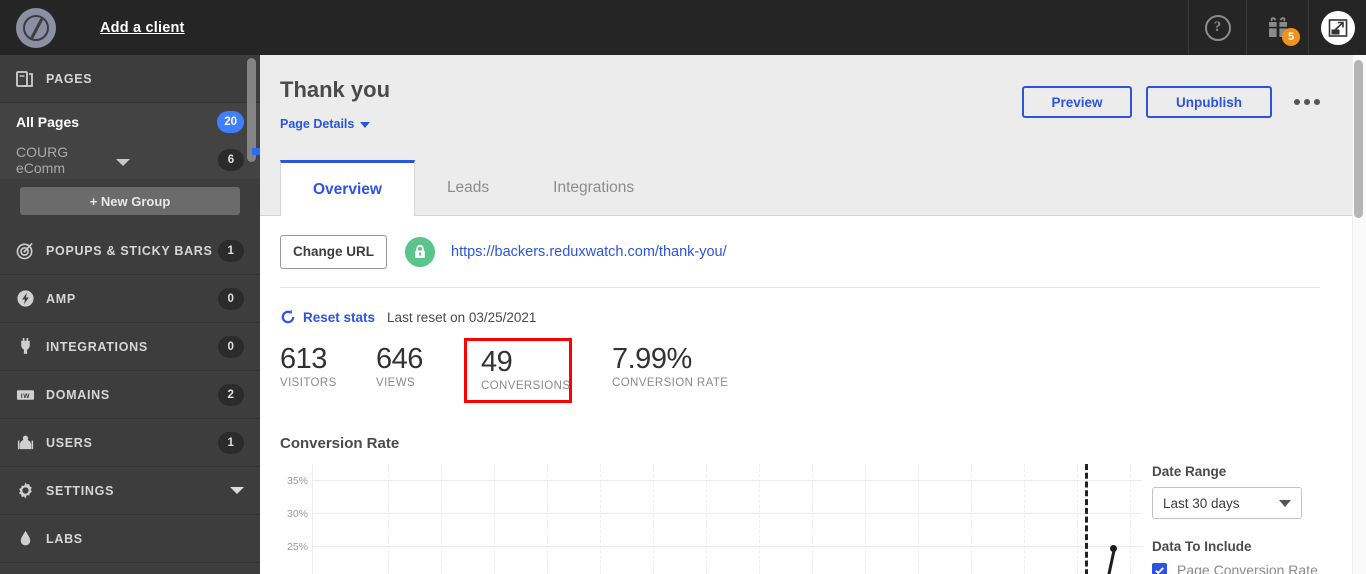 The width and height of the screenshot is (1366, 574). What do you see at coordinates (339, 317) in the screenshot?
I see `reset-stats-link: Reset stats` at bounding box center [339, 317].